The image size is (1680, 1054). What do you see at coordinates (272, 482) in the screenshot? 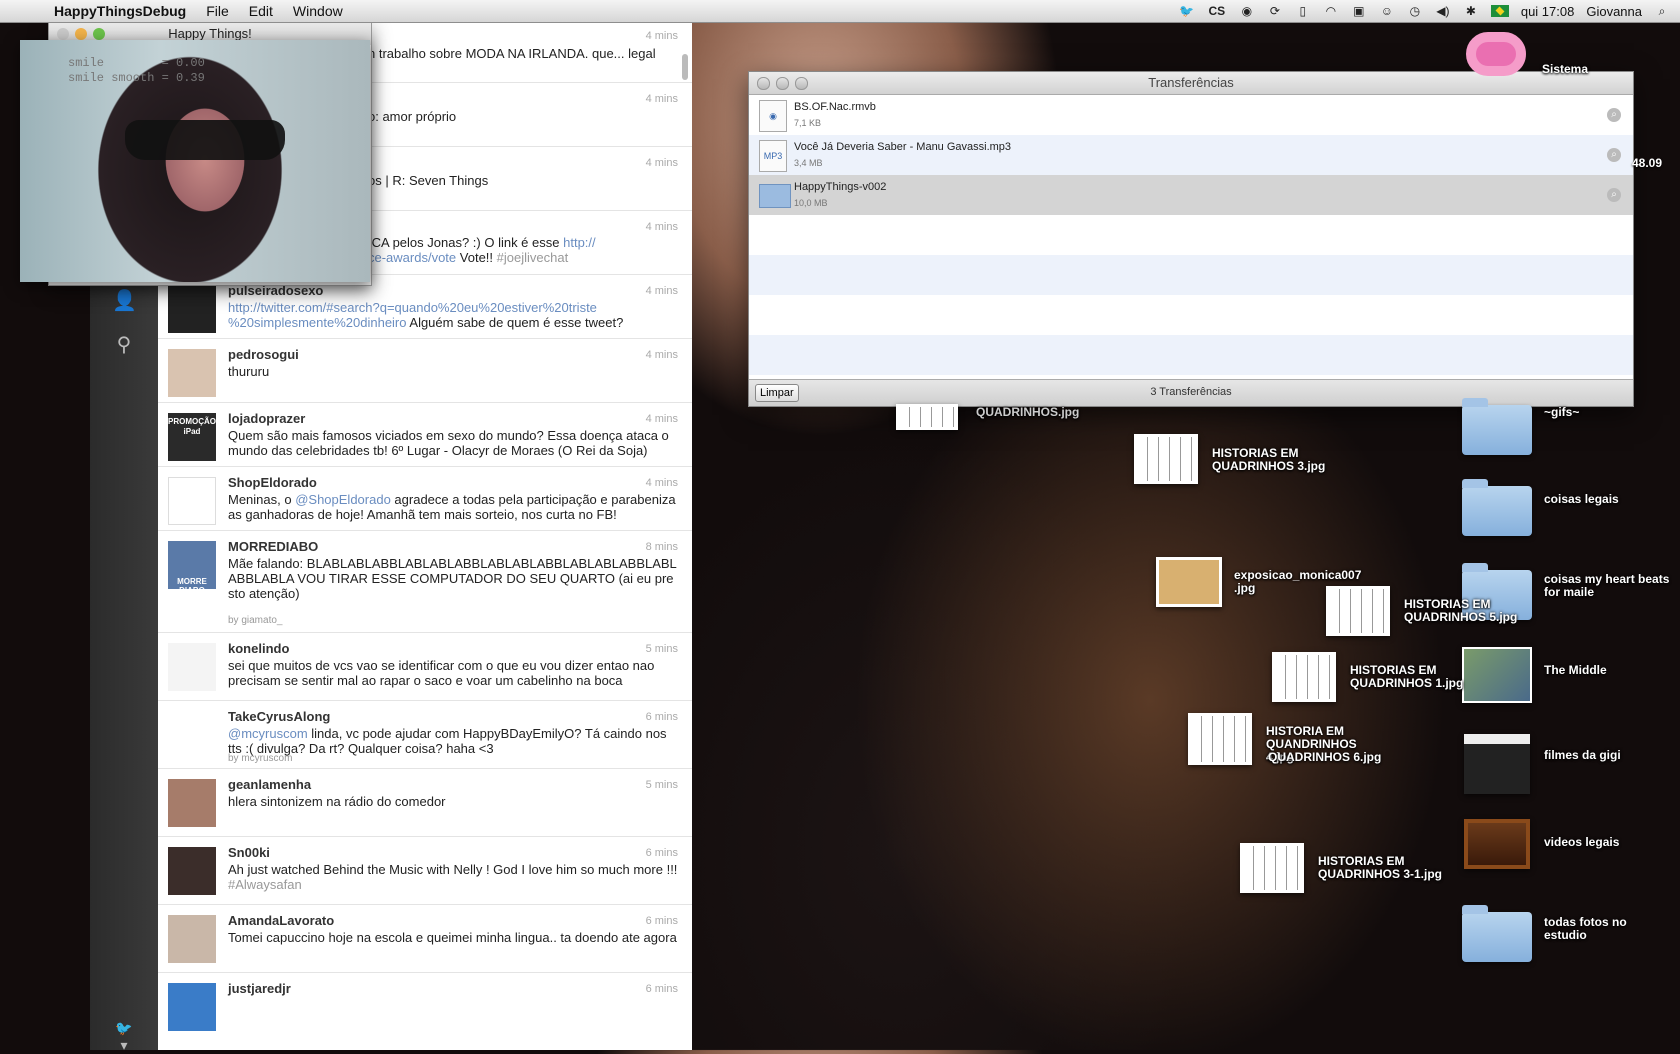
I see `tweet-username: ShopEldorado` at bounding box center [272, 482].